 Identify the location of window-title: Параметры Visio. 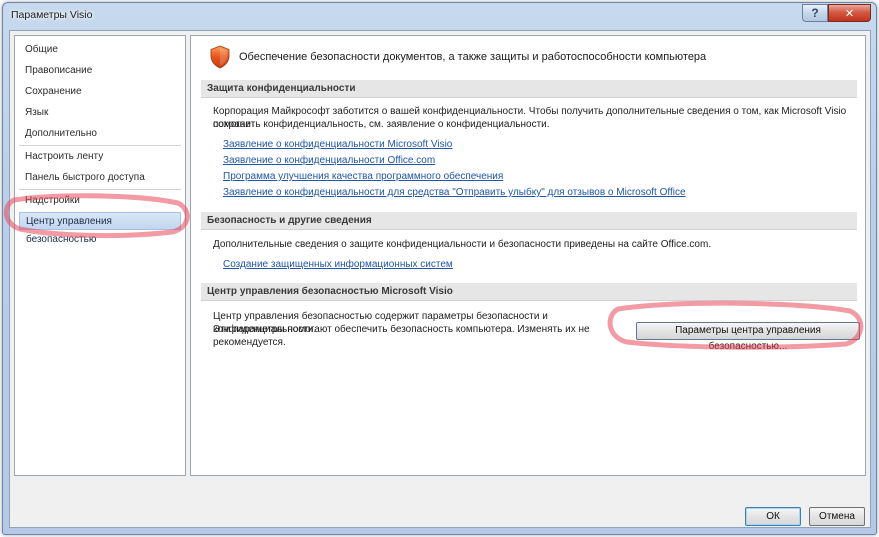
(52, 15).